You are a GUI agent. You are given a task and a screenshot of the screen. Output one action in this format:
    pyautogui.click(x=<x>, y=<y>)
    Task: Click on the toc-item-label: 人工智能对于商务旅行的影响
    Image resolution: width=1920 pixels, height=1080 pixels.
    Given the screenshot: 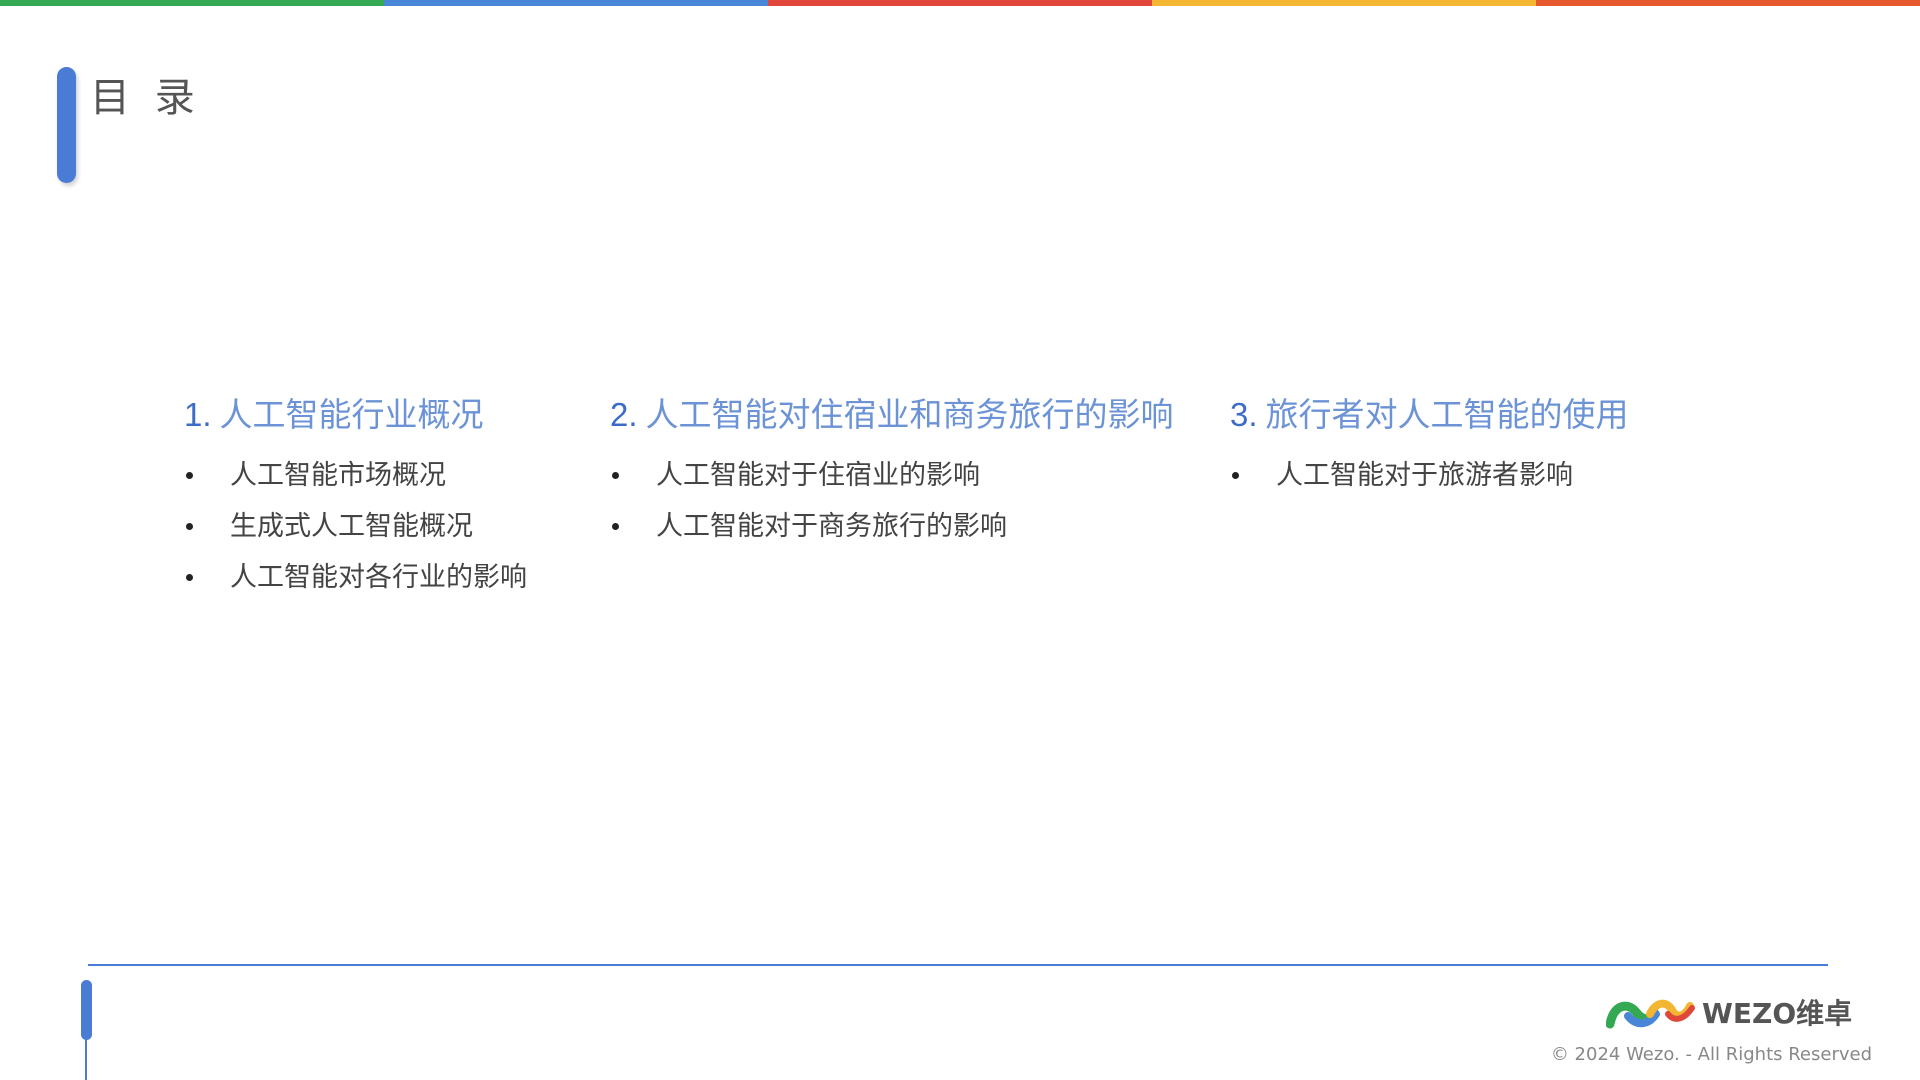 What is the action you would take?
    pyautogui.click(x=831, y=526)
    